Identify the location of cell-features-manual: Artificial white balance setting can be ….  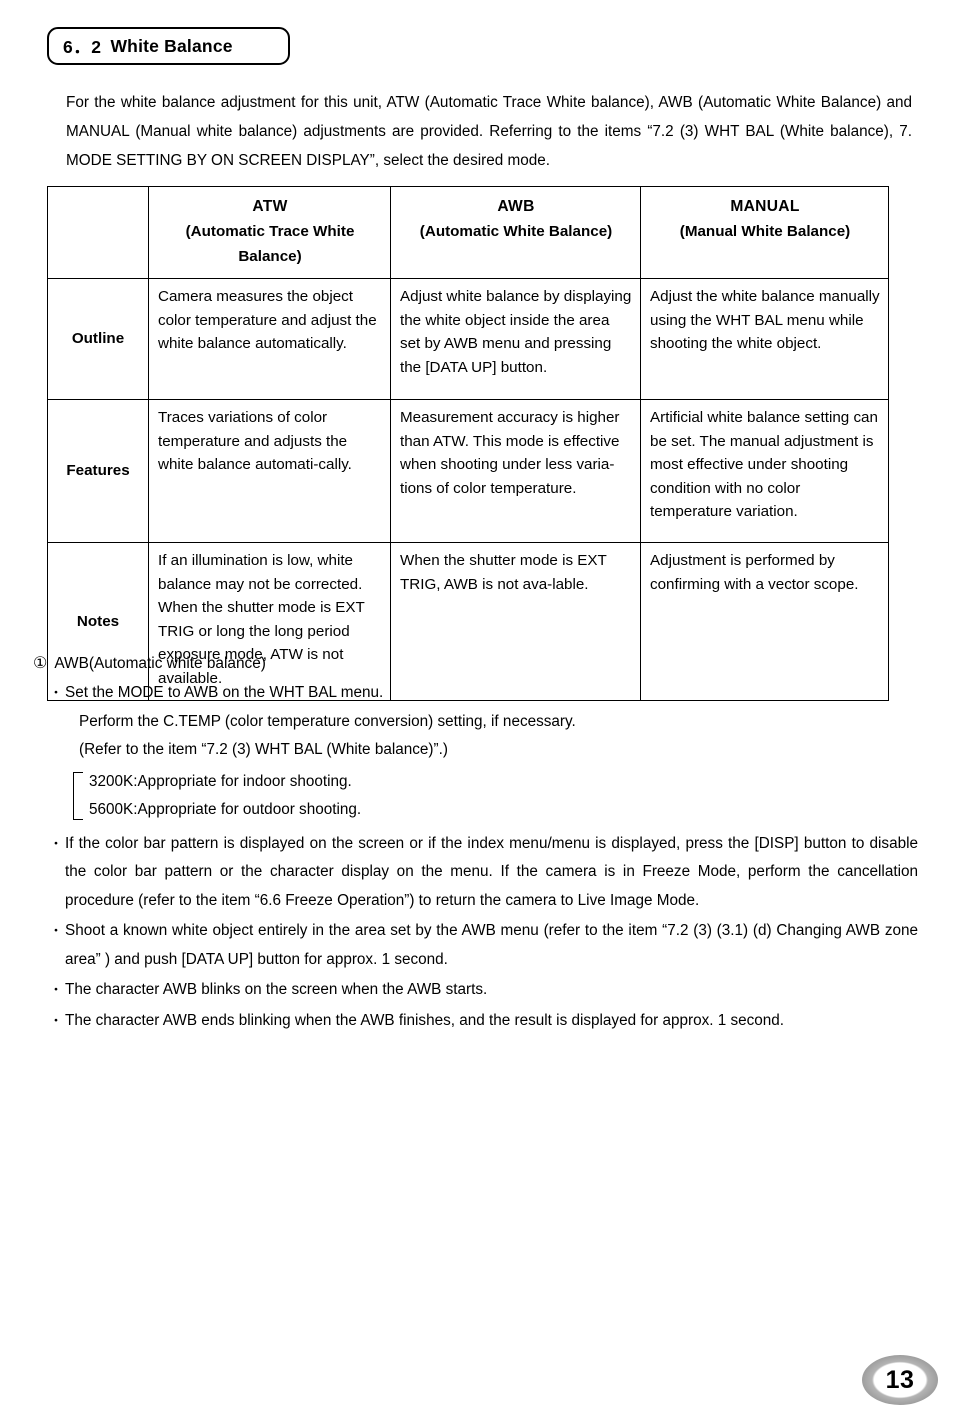
(764, 471).